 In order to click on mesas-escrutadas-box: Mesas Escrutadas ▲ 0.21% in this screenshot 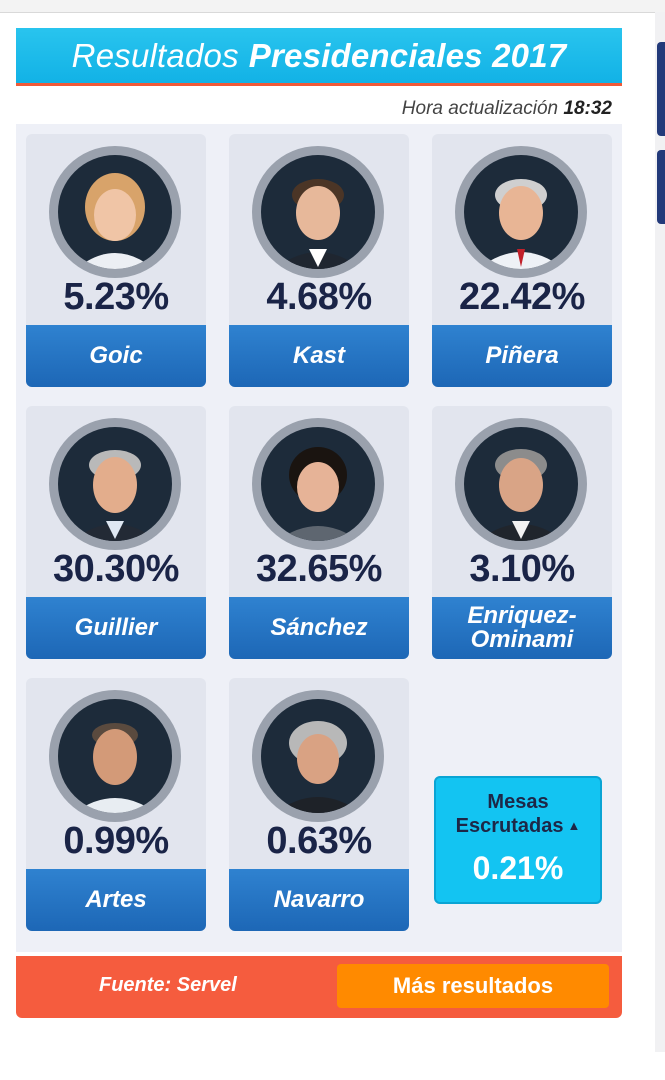, I will do `click(518, 840)`.